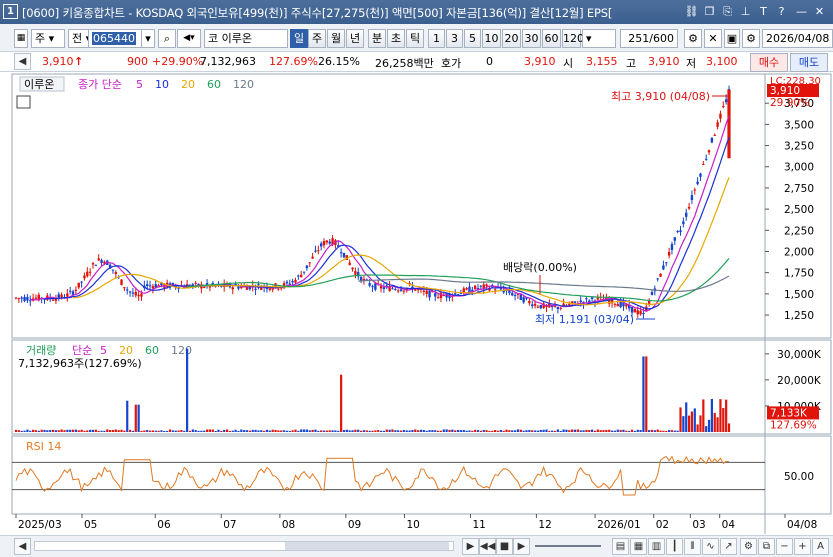 The height and width of the screenshot is (557, 833). What do you see at coordinates (551, 38) in the screenshot?
I see `interval-60: 60` at bounding box center [551, 38].